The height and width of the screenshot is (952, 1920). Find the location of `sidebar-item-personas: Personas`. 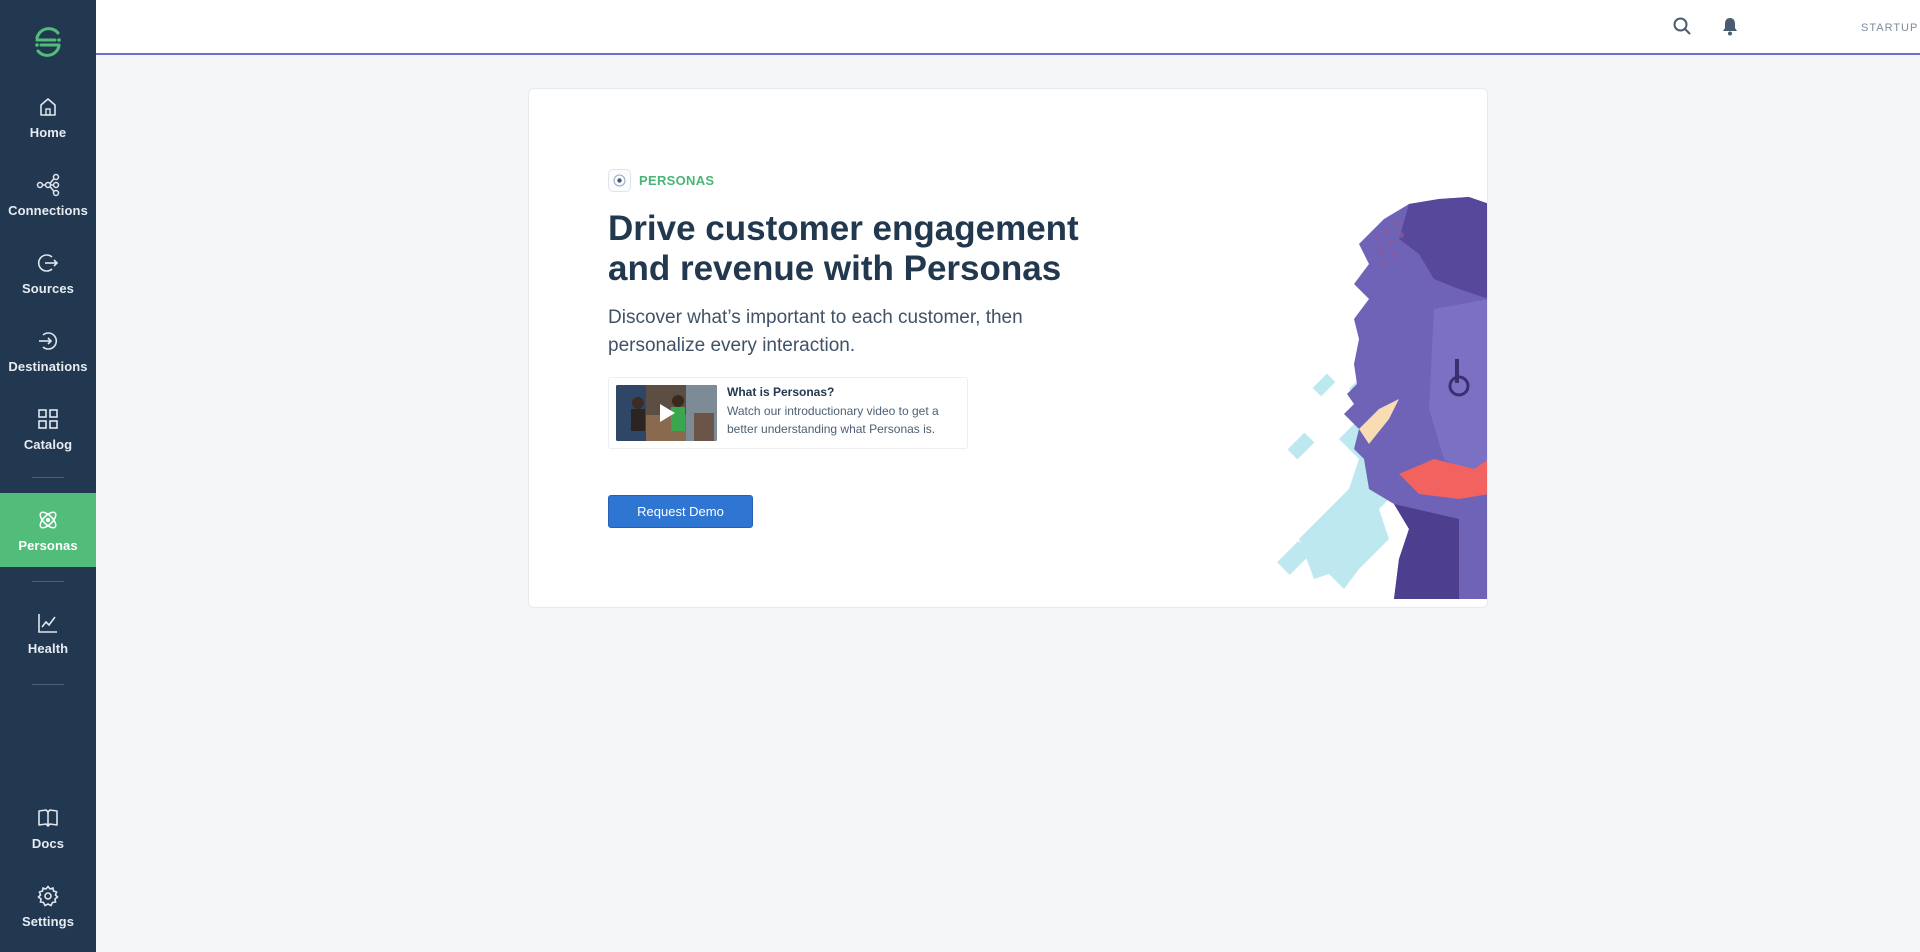

sidebar-item-personas: Personas is located at coordinates (48, 530).